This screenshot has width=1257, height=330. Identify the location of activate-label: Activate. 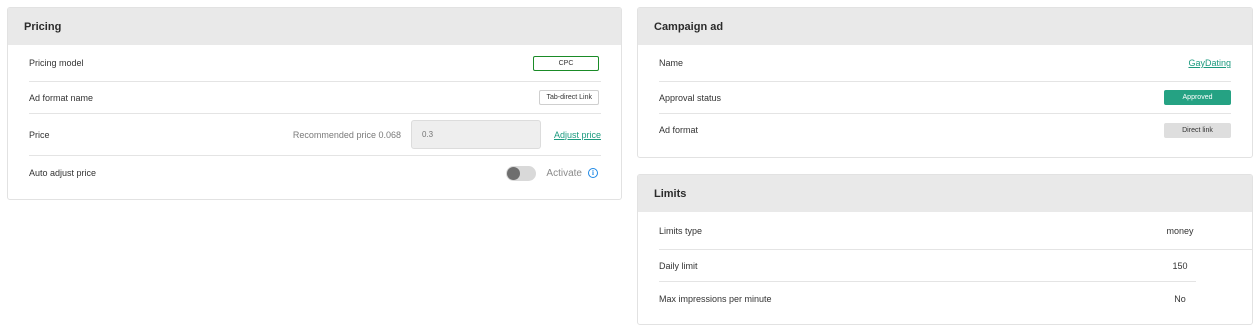
(564, 173).